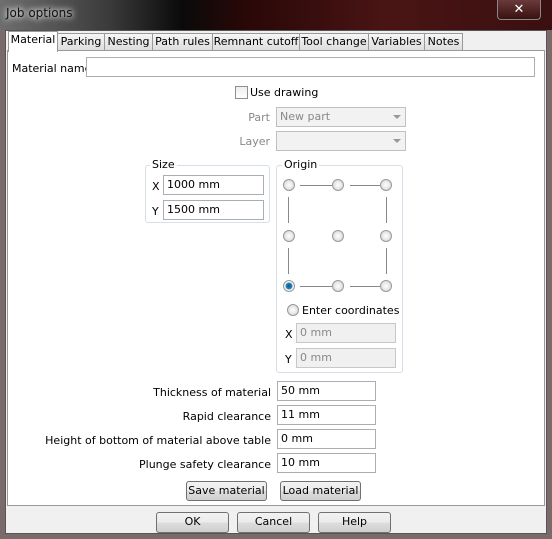 This screenshot has width=552, height=539. I want to click on tab-notes: Notes, so click(443, 42).